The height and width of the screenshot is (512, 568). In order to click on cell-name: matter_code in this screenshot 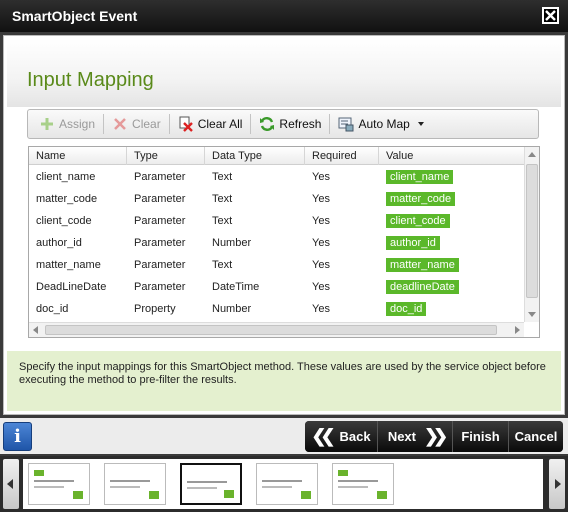, I will do `click(67, 199)`.